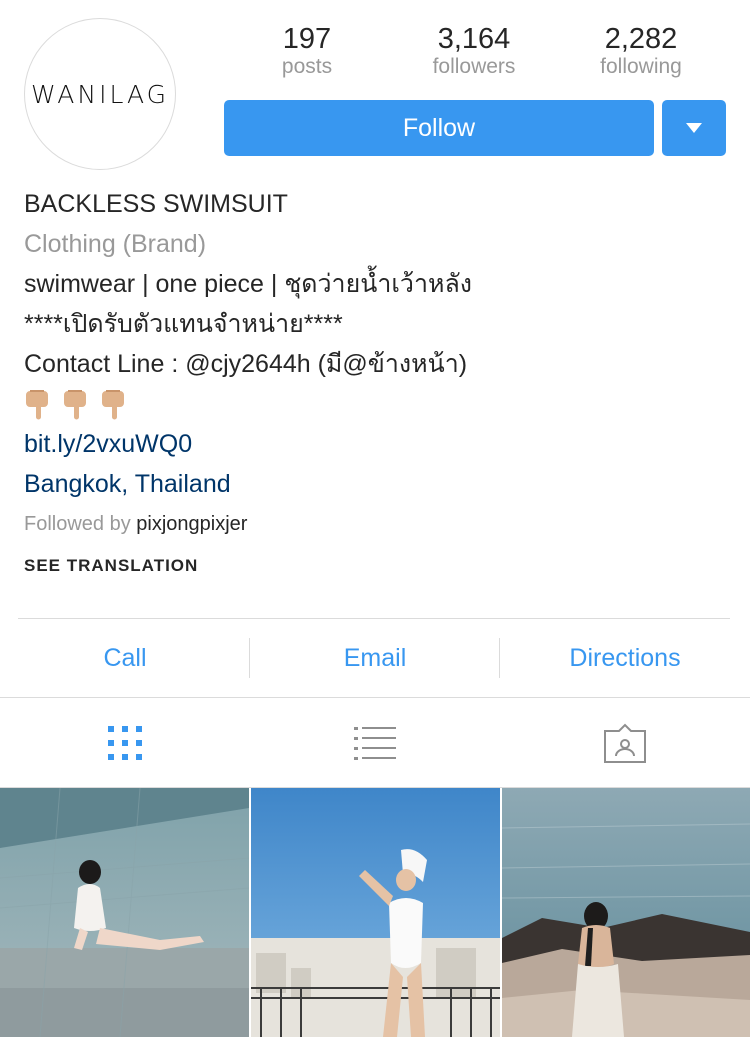 Image resolution: width=750 pixels, height=1037 pixels. Describe the element at coordinates (115, 244) in the screenshot. I see `profile-category: Clothing (Brand)` at that location.